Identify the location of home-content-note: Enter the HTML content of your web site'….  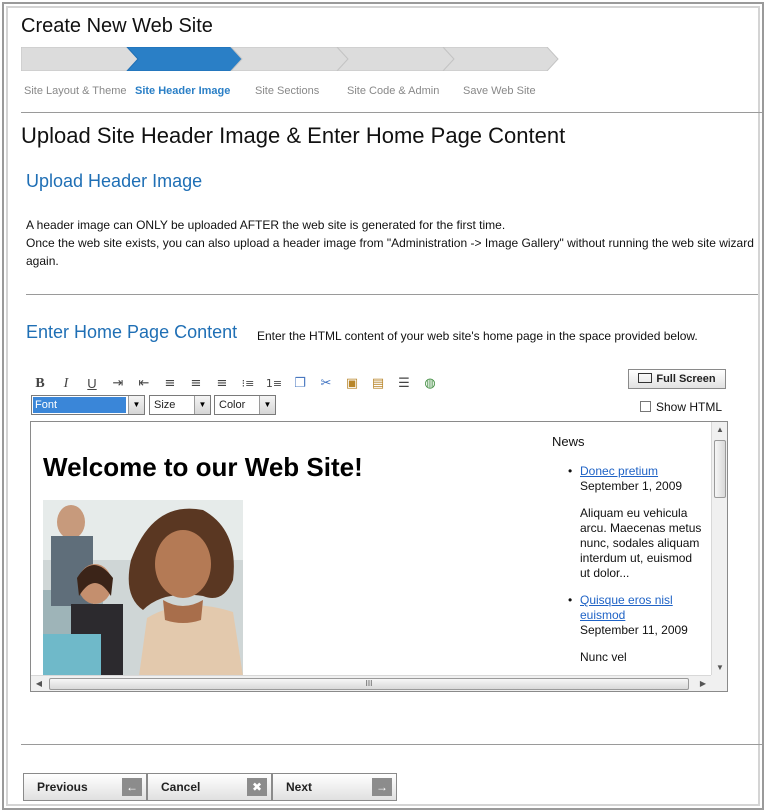
(477, 336).